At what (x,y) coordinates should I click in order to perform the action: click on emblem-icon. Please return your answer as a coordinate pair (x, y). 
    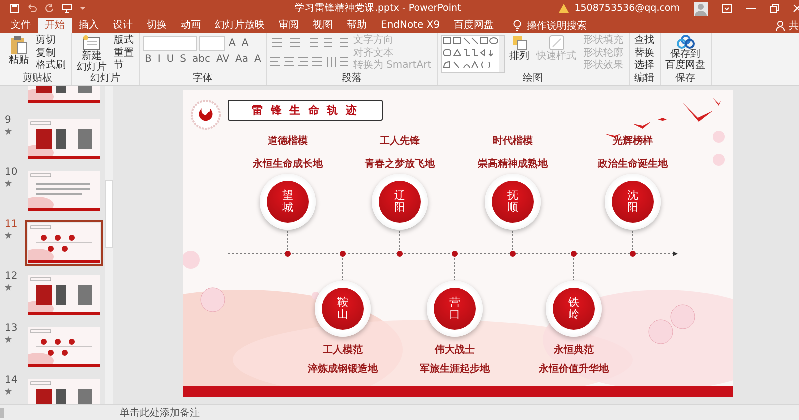
    Looking at the image, I should click on (206, 115).